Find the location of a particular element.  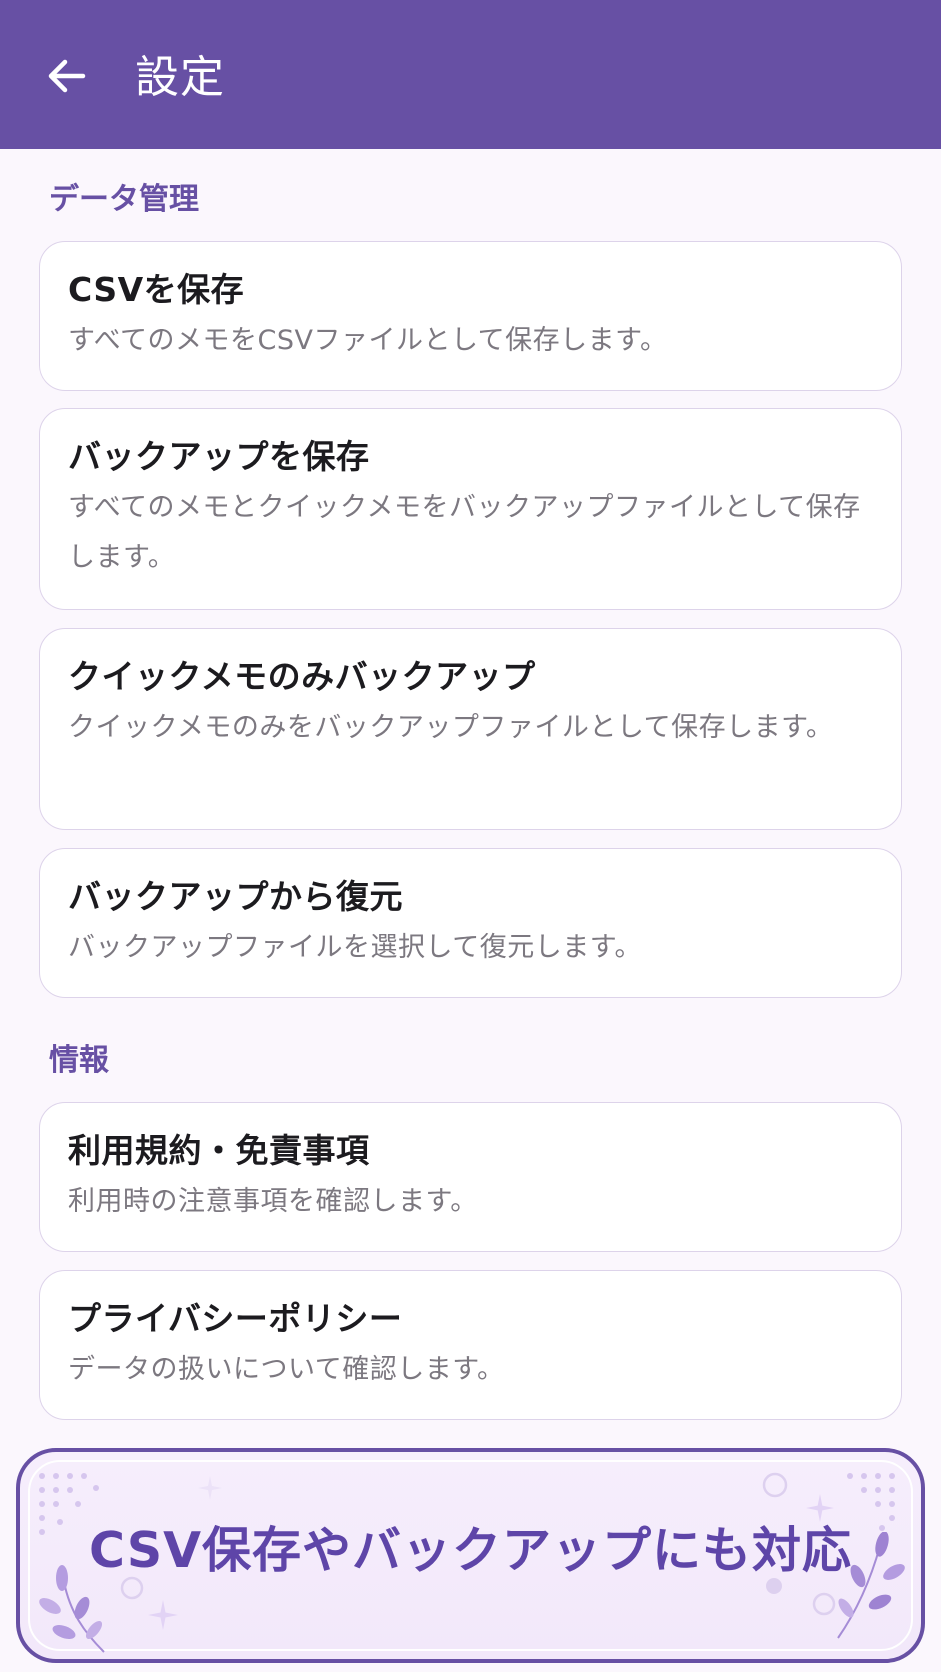

item-description: すべてのメモとクイックメモをバックアップファイルとして保存します。 is located at coordinates (464, 532).